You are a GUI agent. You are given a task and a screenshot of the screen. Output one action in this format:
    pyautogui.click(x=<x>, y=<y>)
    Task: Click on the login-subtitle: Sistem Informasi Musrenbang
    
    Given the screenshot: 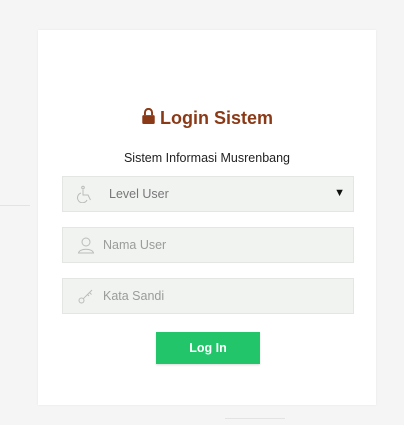 What is the action you would take?
    pyautogui.click(x=207, y=158)
    